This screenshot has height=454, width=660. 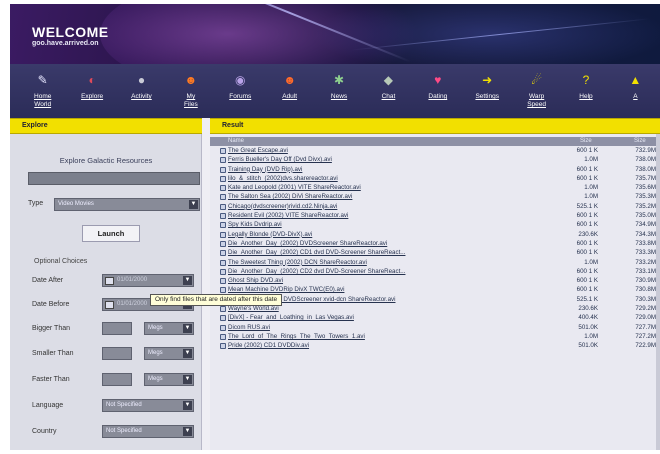 I want to click on column-header-size: Size, so click(x=586, y=141).